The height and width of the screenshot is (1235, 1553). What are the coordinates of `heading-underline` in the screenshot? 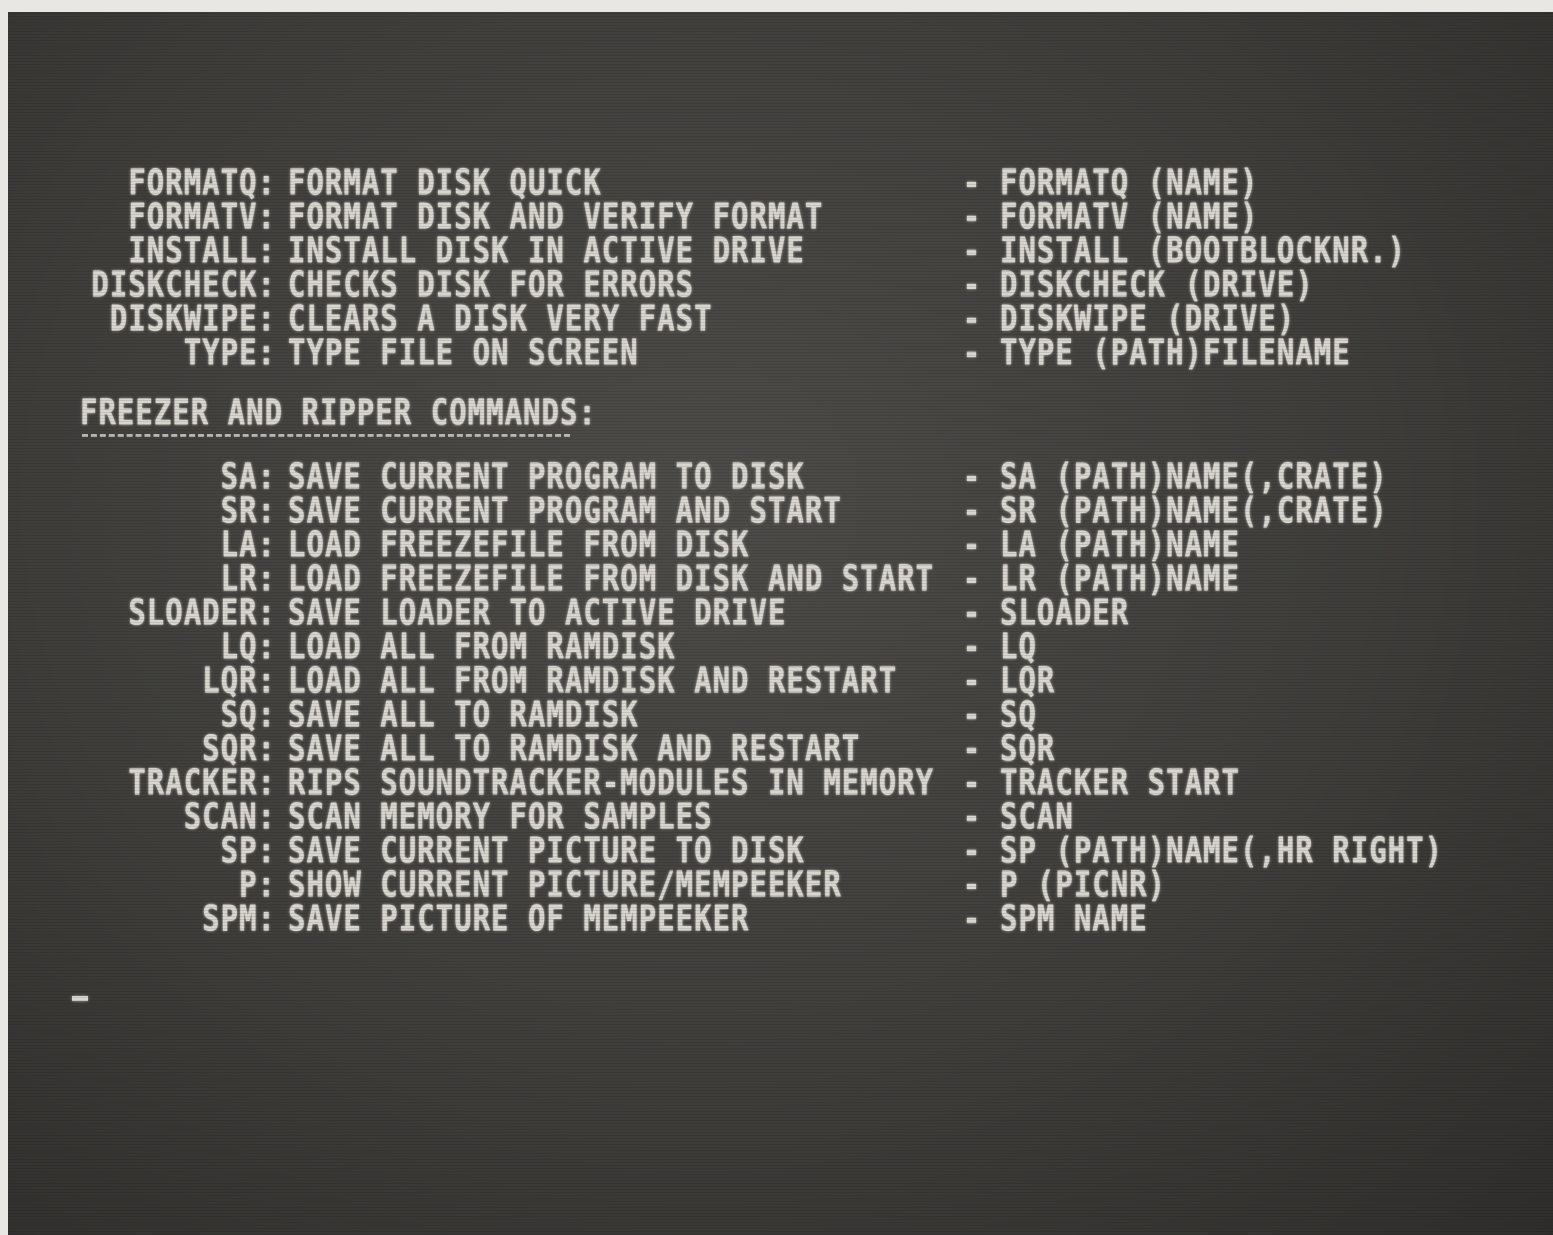 It's located at (326, 435).